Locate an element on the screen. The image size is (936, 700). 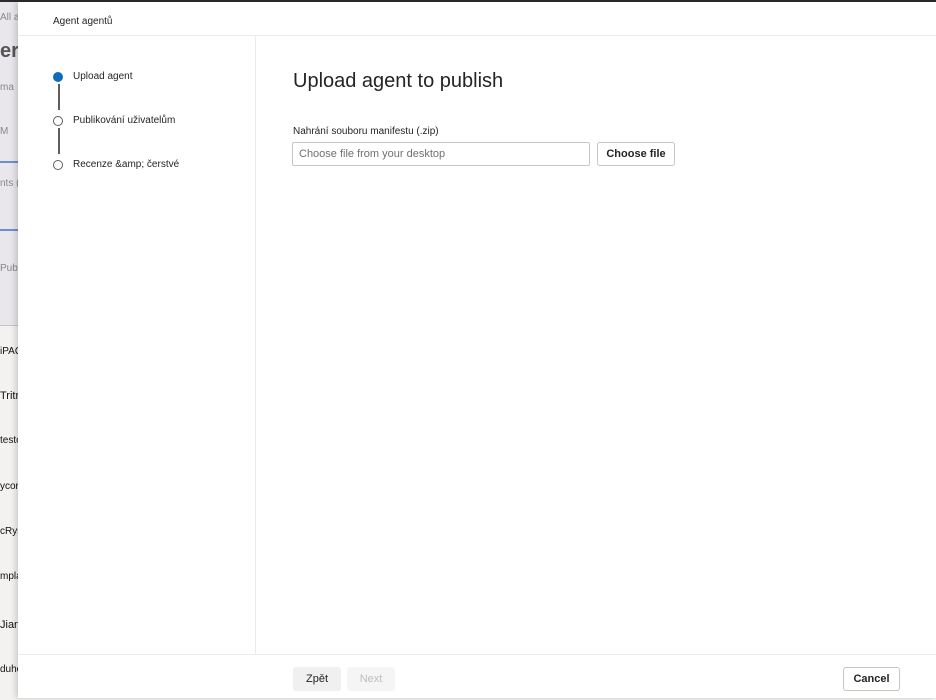
footer-divider is located at coordinates (477, 654).